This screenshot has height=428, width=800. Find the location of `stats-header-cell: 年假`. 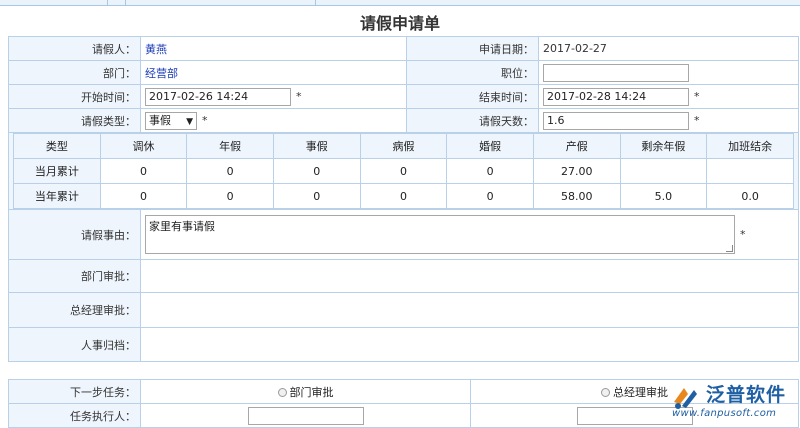

stats-header-cell: 年假 is located at coordinates (230, 146).